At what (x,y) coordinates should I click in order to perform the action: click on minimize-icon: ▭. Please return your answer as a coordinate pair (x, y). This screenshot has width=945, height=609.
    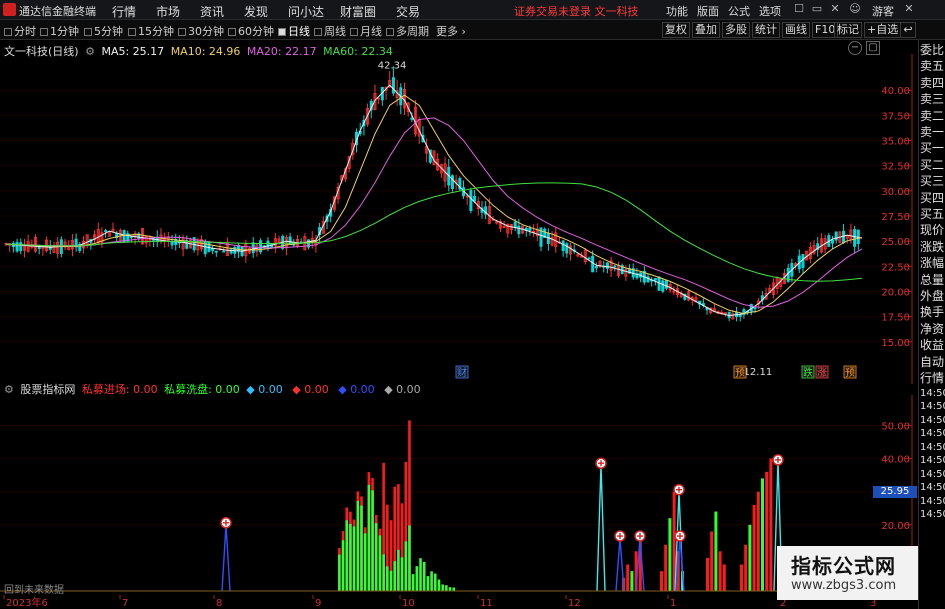
    Looking at the image, I should click on (817, 9).